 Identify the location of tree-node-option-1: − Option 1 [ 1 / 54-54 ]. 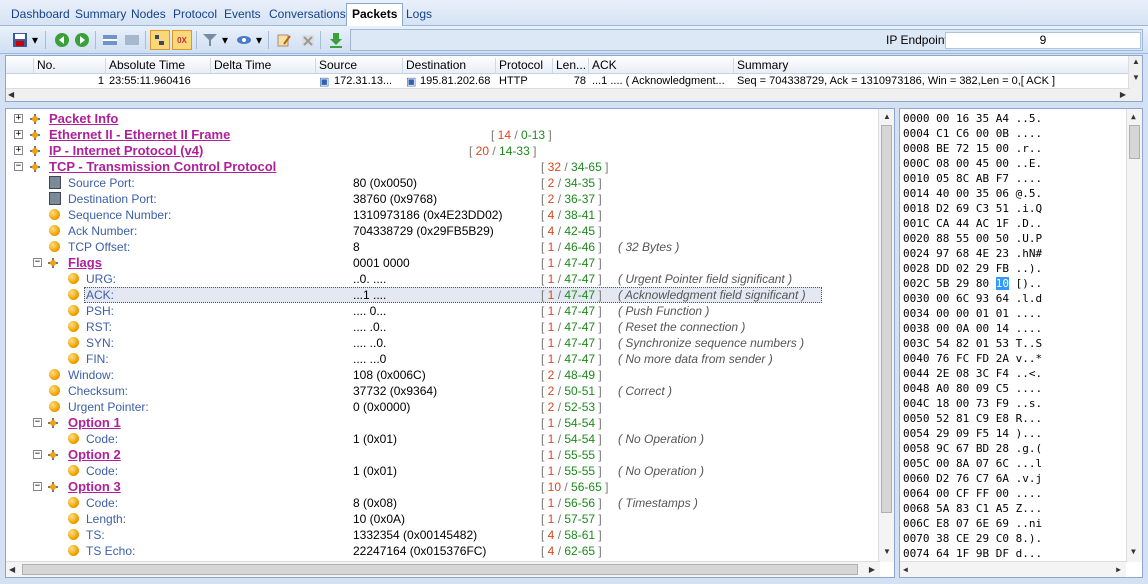
(443, 423).